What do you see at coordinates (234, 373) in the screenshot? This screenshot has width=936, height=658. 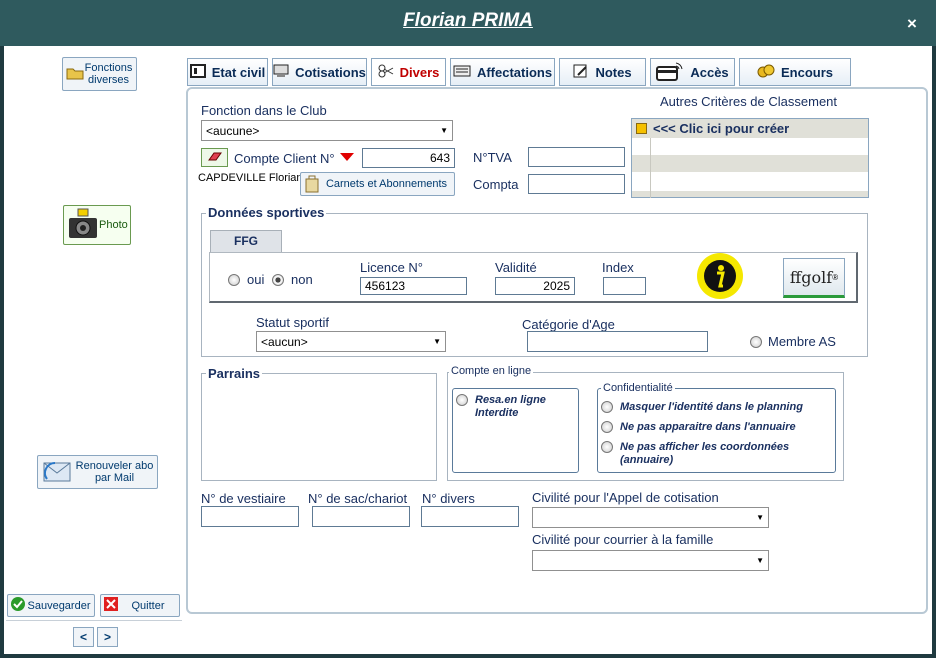 I see `parrains-title: Parrains` at bounding box center [234, 373].